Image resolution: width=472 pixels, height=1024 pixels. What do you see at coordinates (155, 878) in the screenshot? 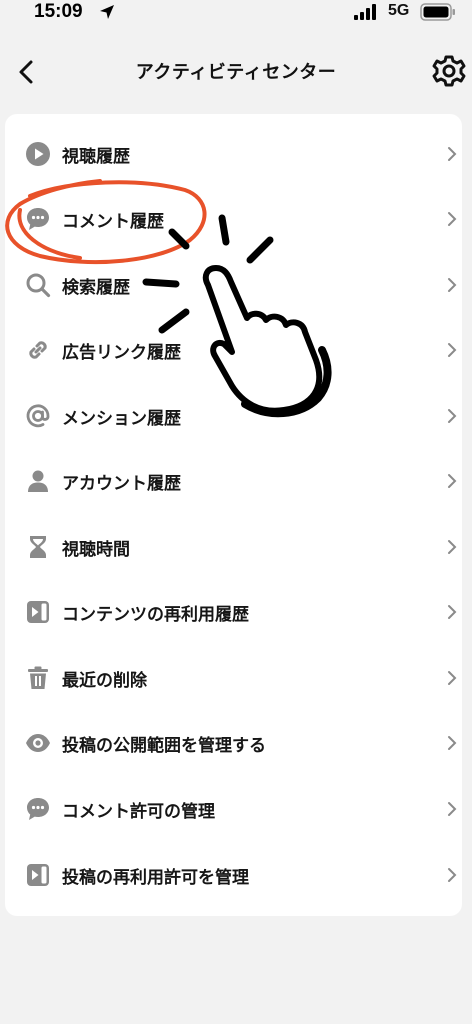
I see `menu-item-label: 投稿の再利用許可を管理` at bounding box center [155, 878].